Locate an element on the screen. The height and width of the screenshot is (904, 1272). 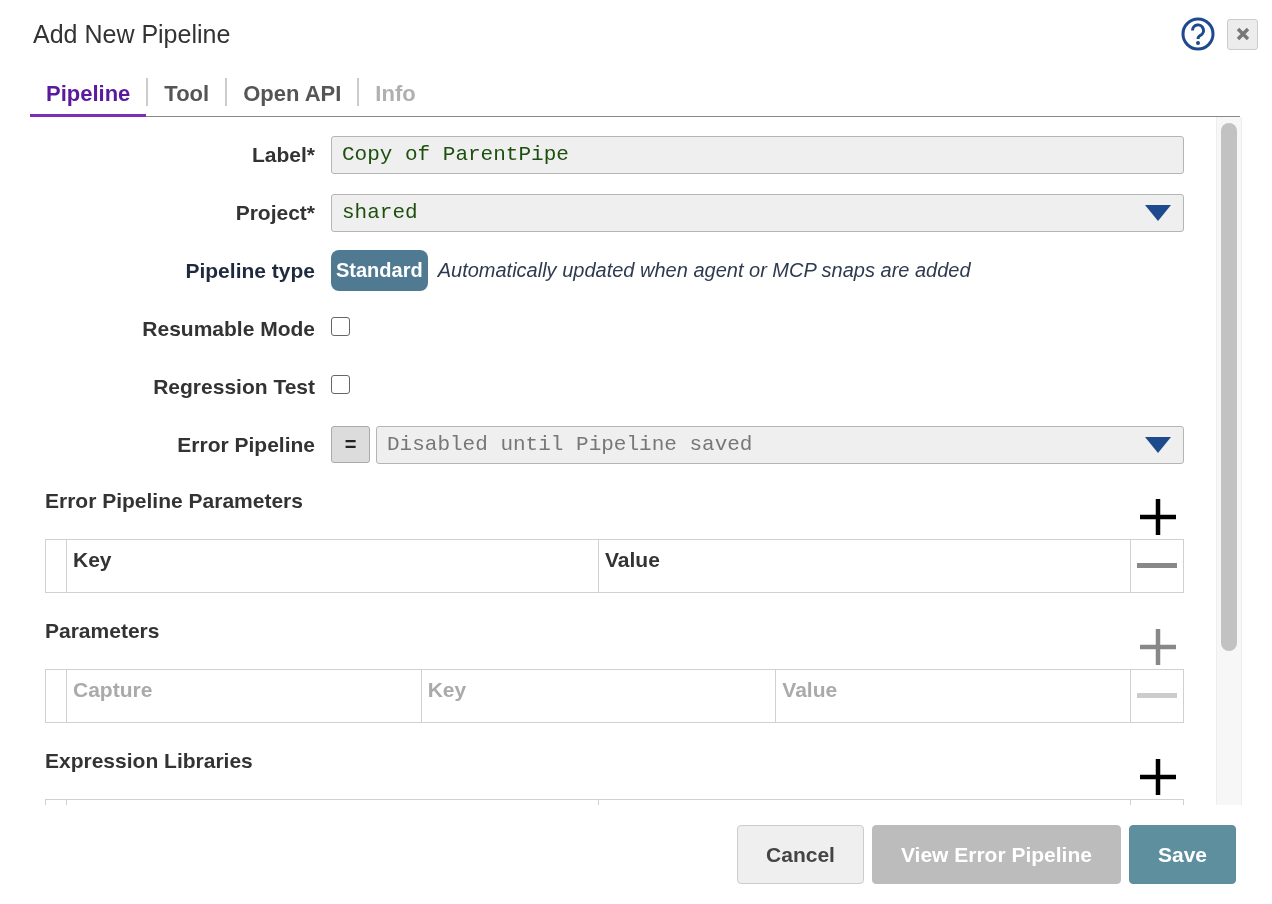
tab: Tool is located at coordinates (187, 92).